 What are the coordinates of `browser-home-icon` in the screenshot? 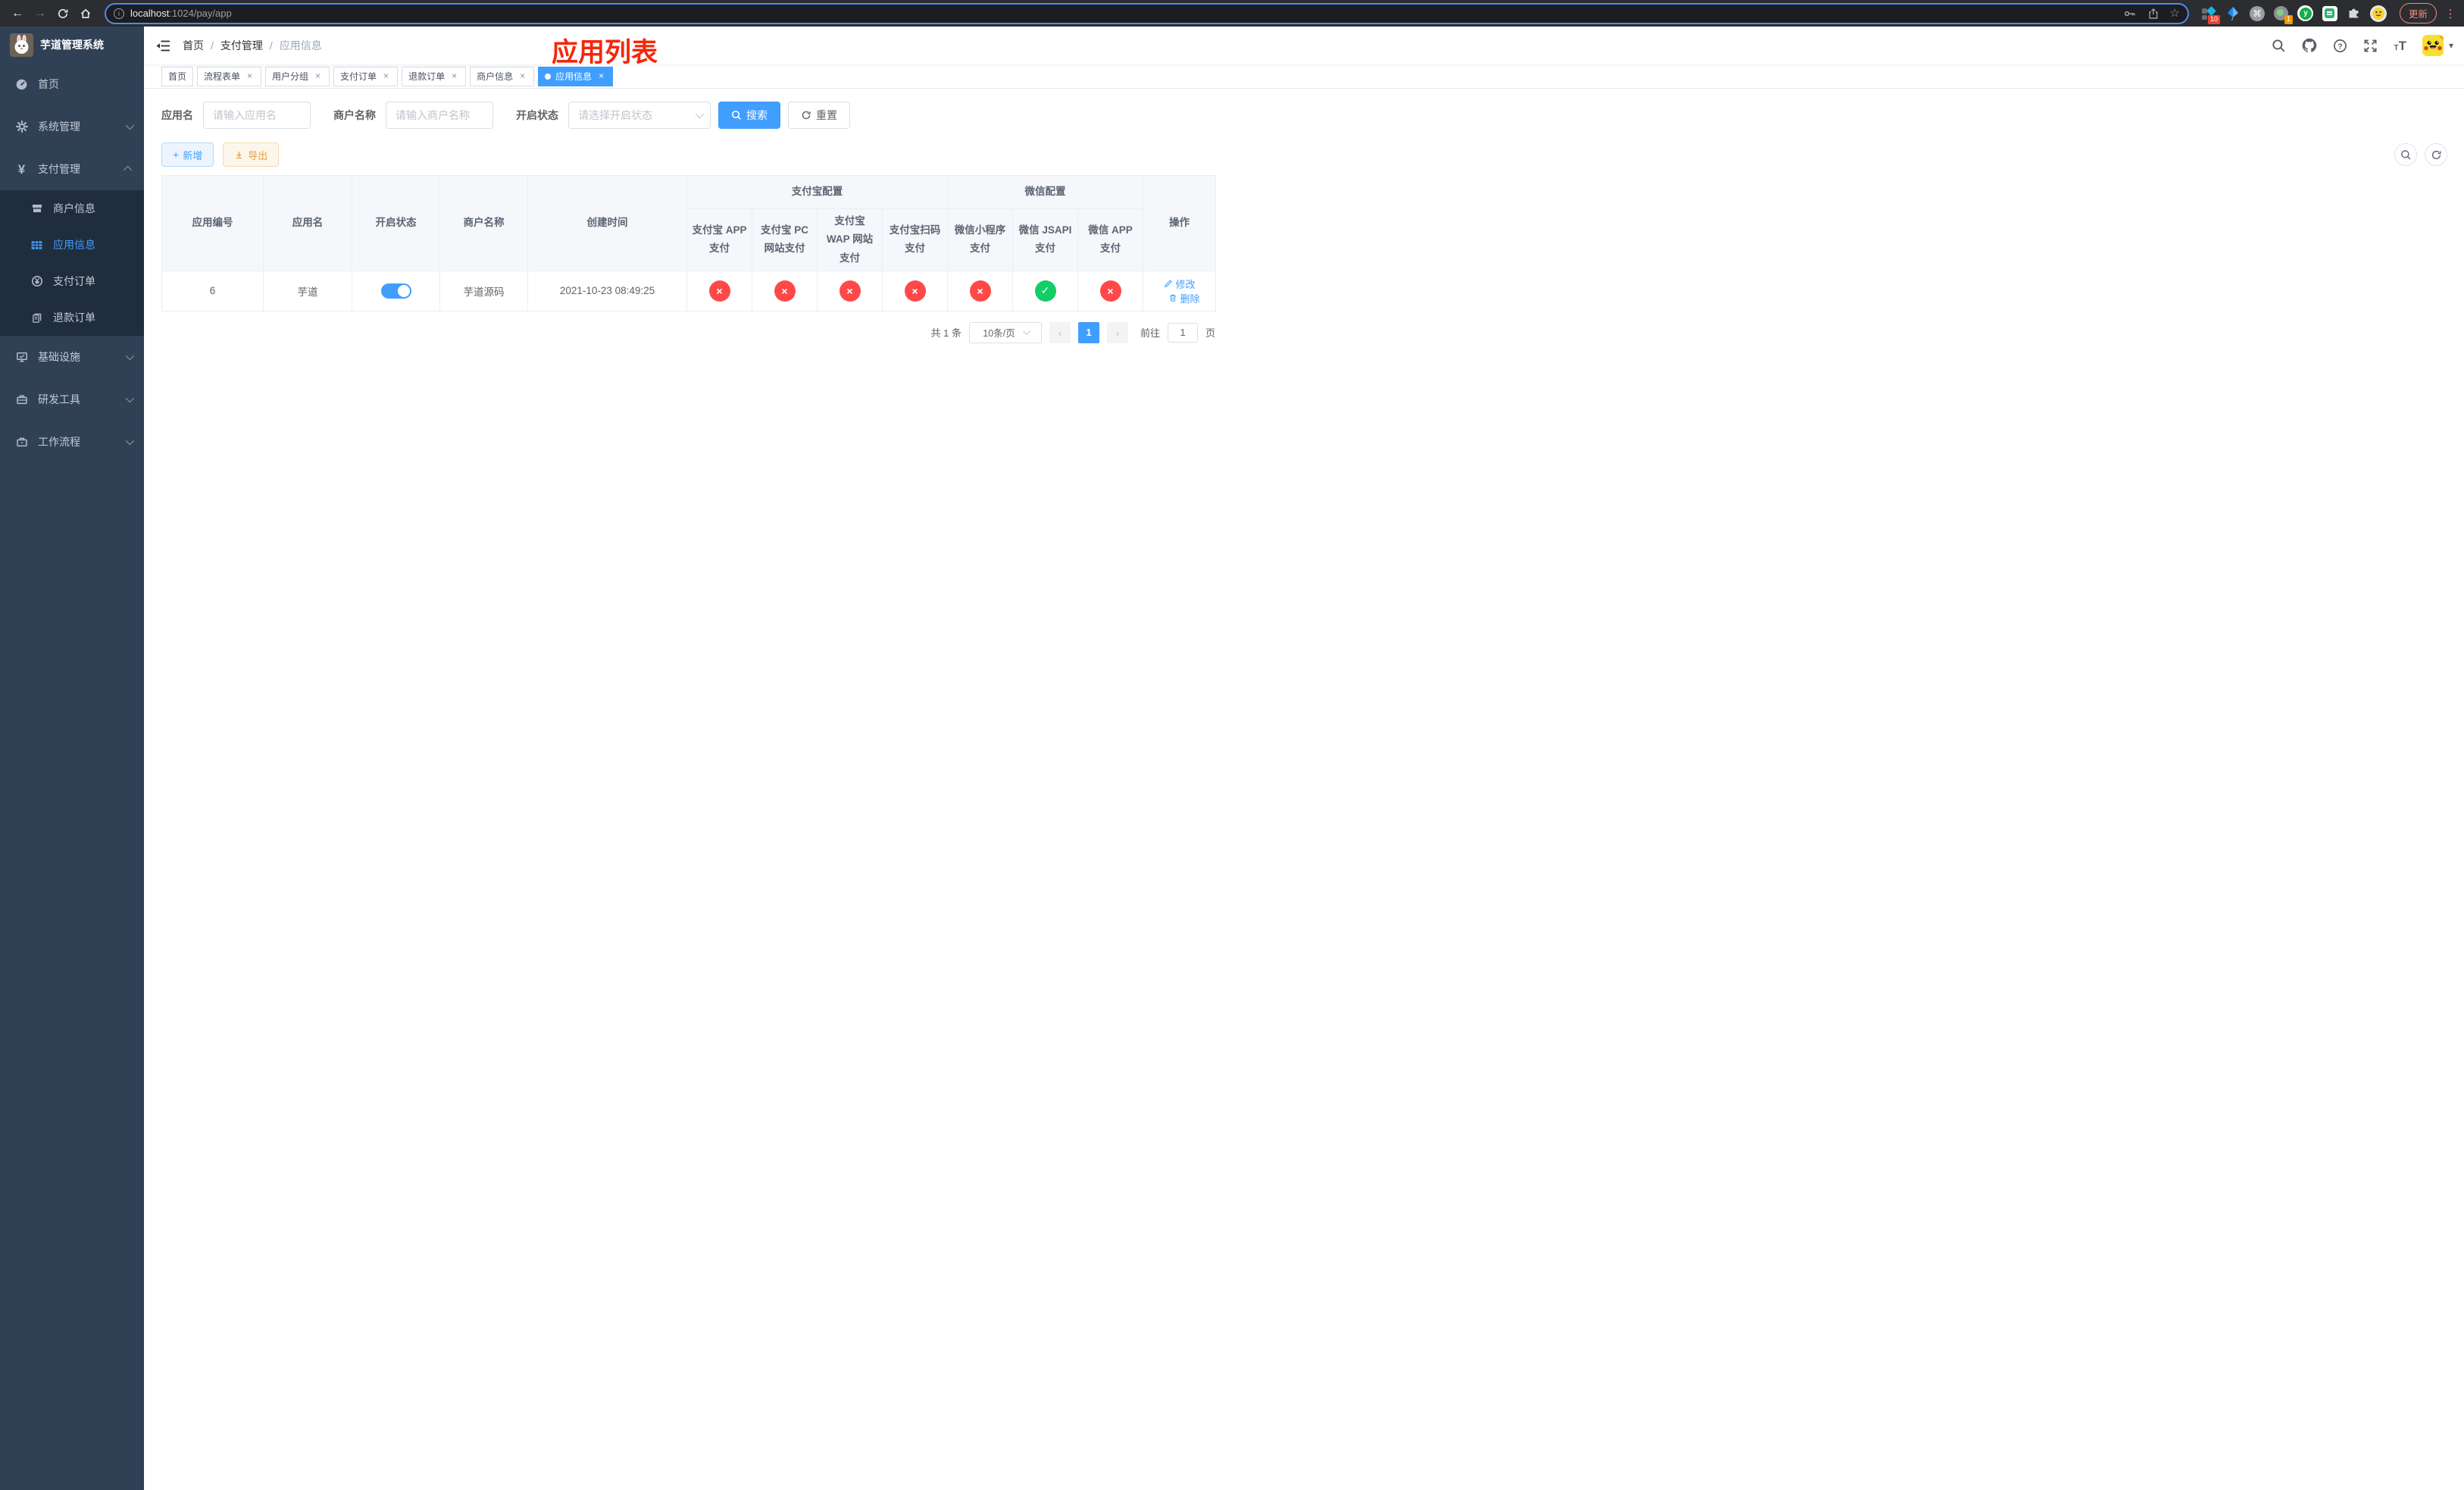 It's located at (85, 14).